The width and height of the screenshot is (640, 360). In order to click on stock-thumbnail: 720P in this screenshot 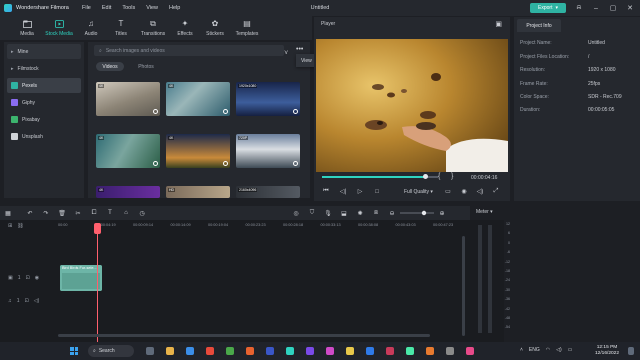, I will do `click(268, 151)`.